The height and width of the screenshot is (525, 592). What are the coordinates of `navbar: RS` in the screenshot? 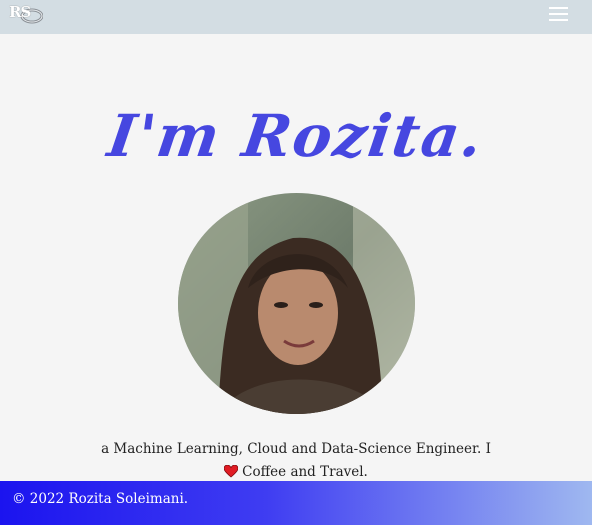 It's located at (296, 17).